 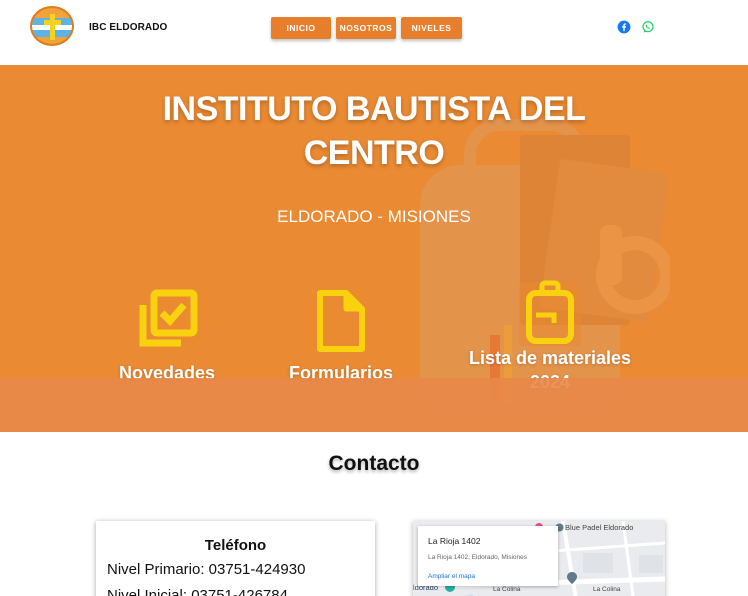 I want to click on document-icon, so click(x=340, y=320).